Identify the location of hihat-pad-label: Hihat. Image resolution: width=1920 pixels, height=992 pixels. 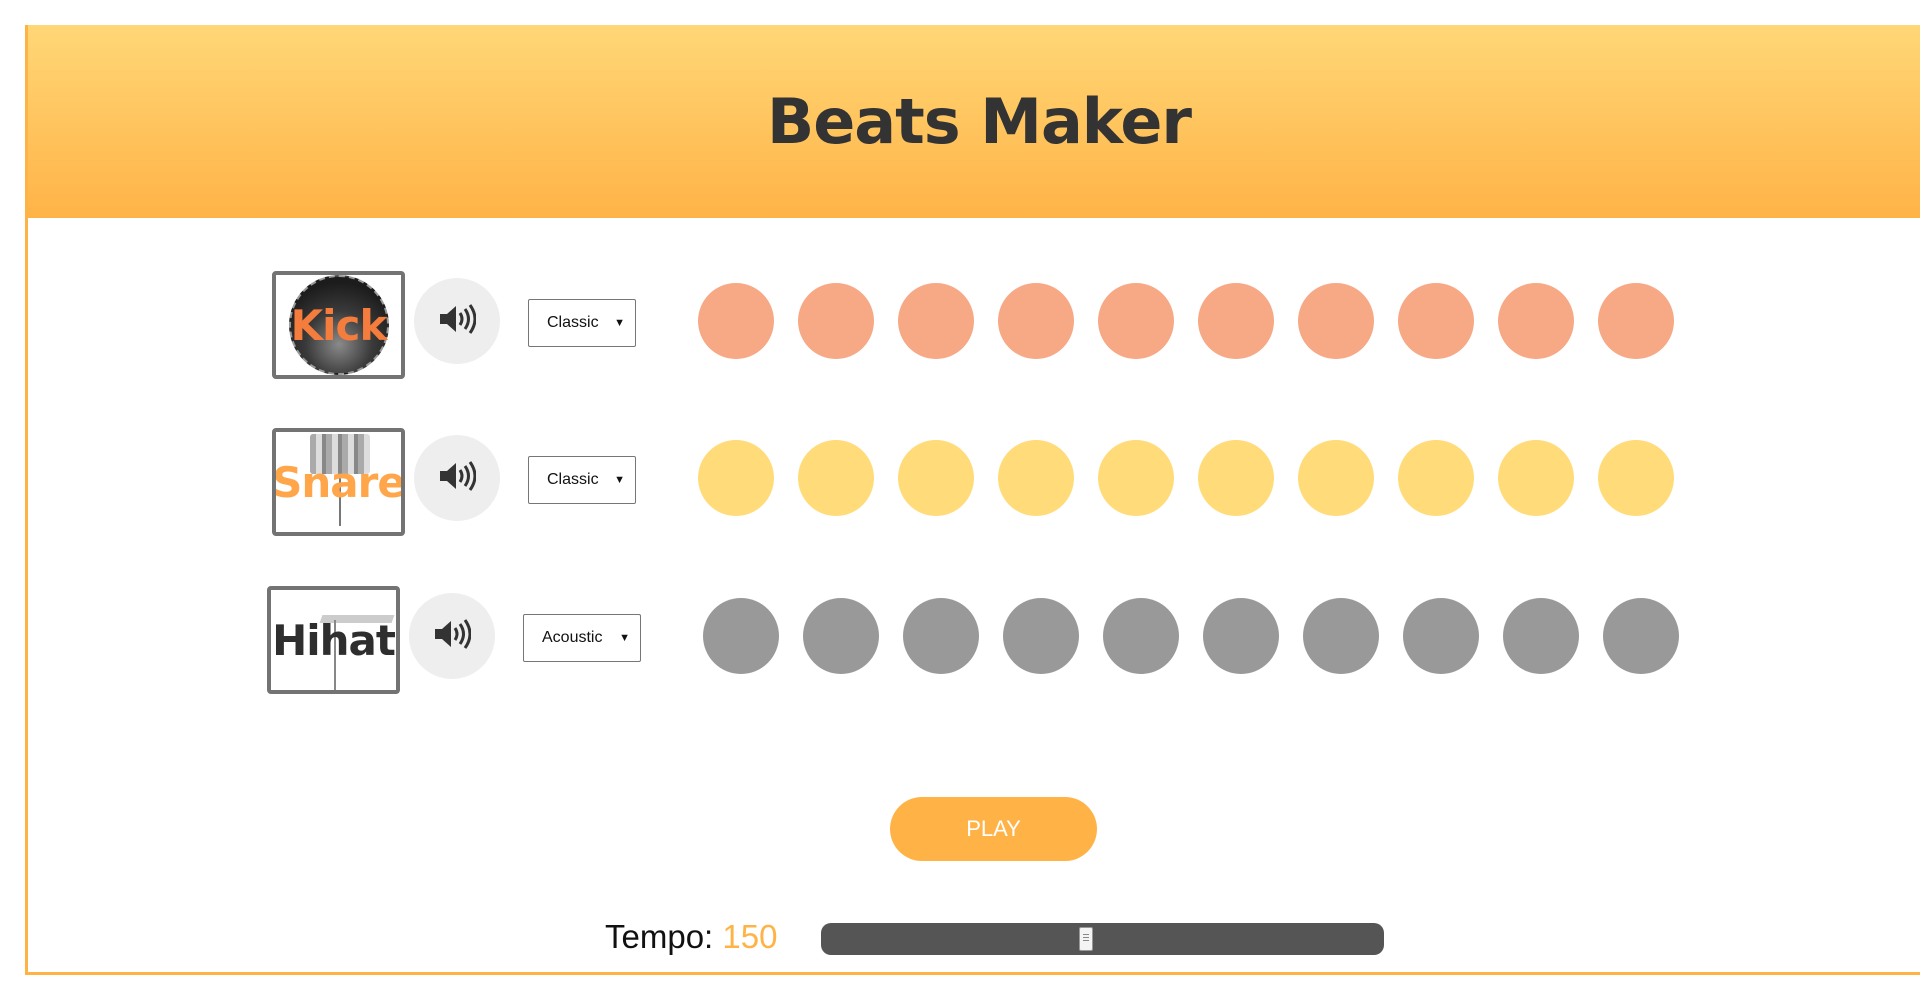
(334, 640).